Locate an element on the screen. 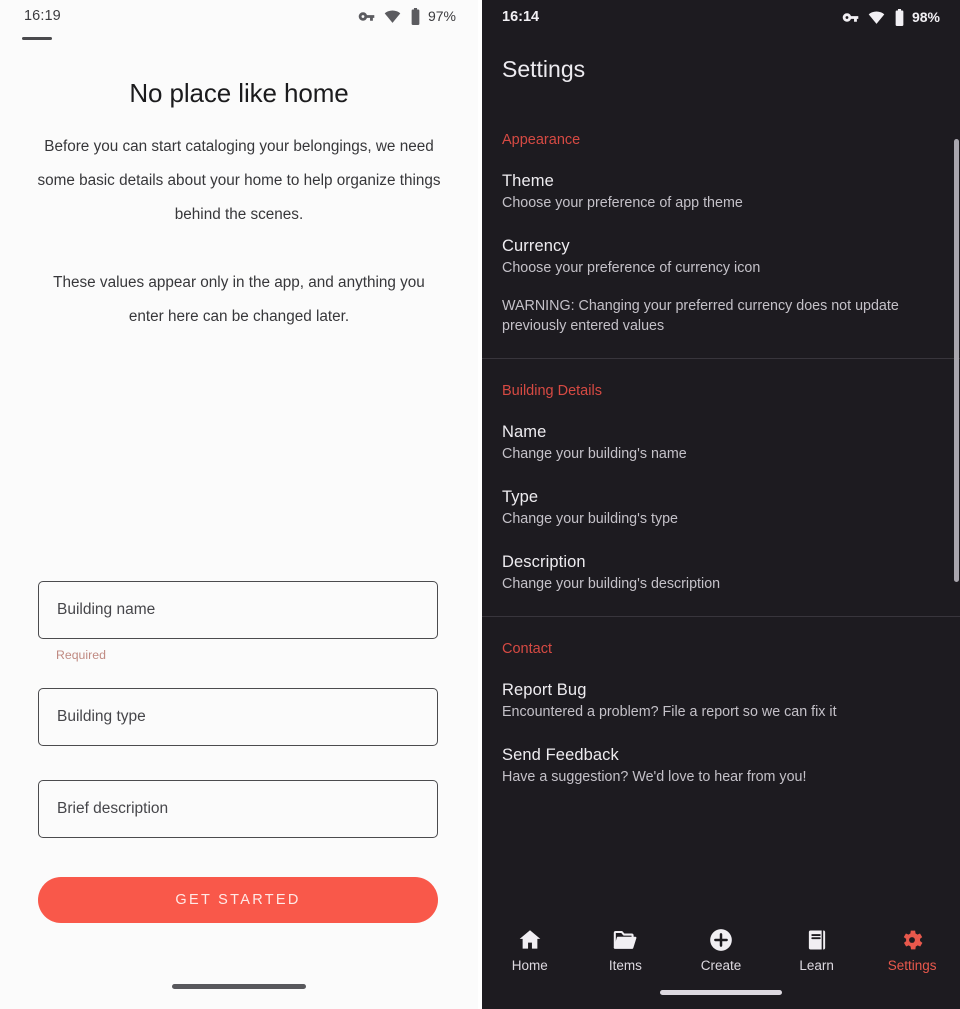 The width and height of the screenshot is (960, 1009). settings-scrollbar is located at coordinates (957, 521).